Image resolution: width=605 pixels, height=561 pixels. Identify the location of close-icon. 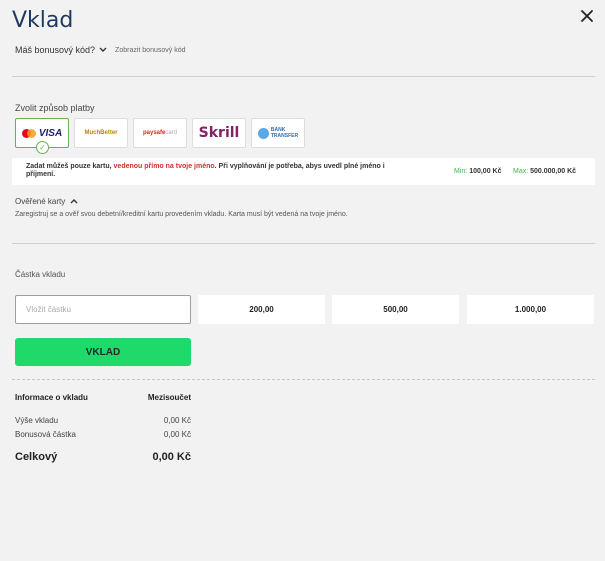
(587, 16).